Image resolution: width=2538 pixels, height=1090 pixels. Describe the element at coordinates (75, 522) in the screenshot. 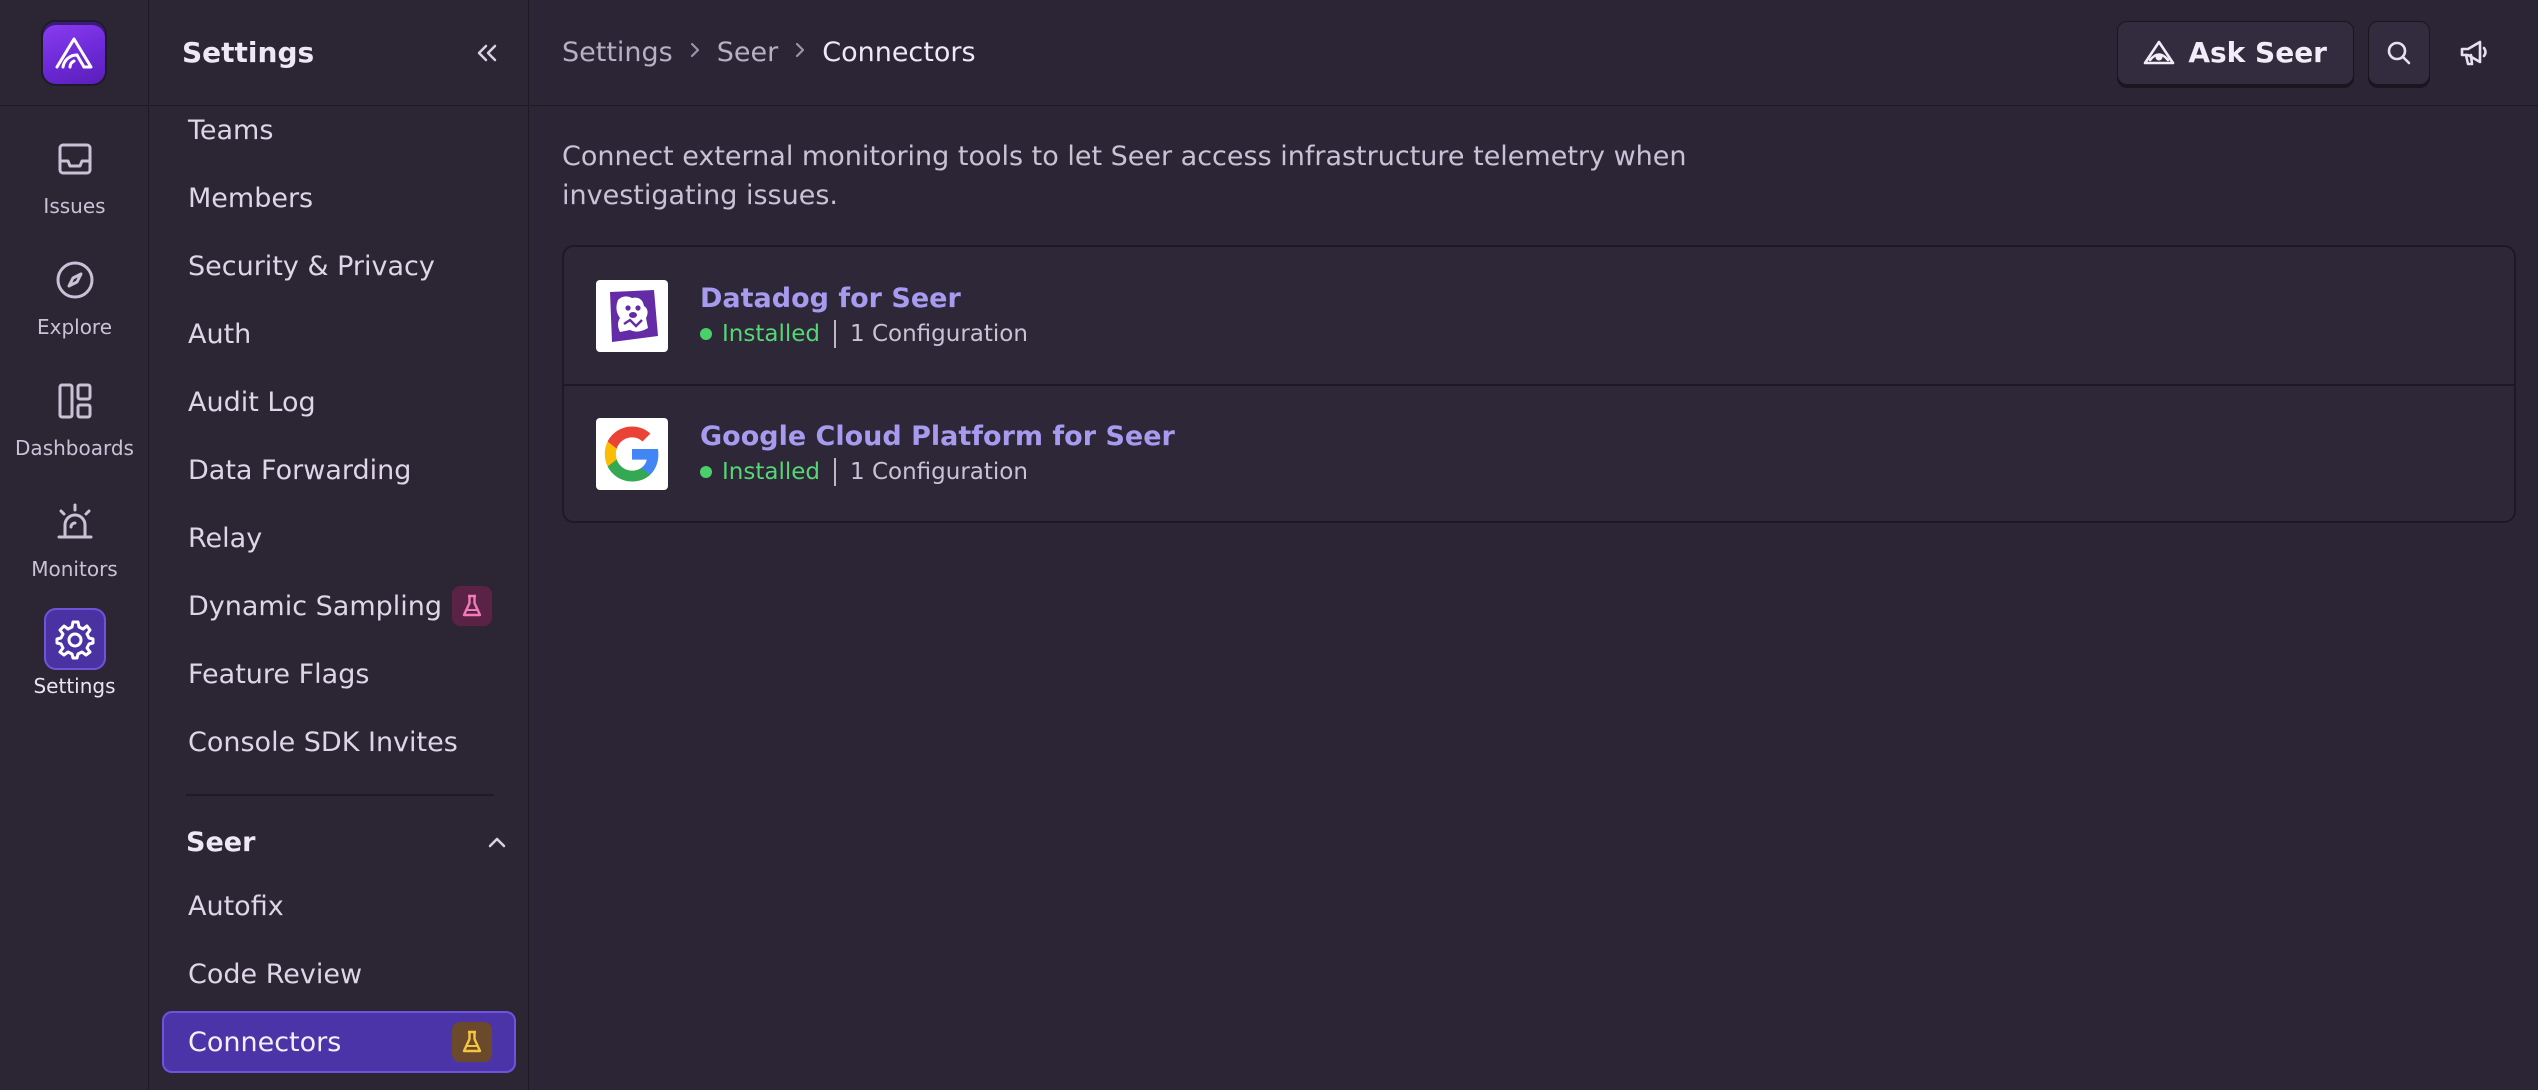

I see `siren-icon` at that location.